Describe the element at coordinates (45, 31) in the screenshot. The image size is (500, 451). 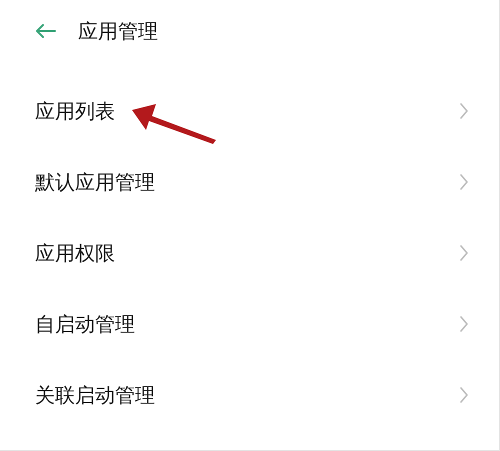
I see `back-icon` at that location.